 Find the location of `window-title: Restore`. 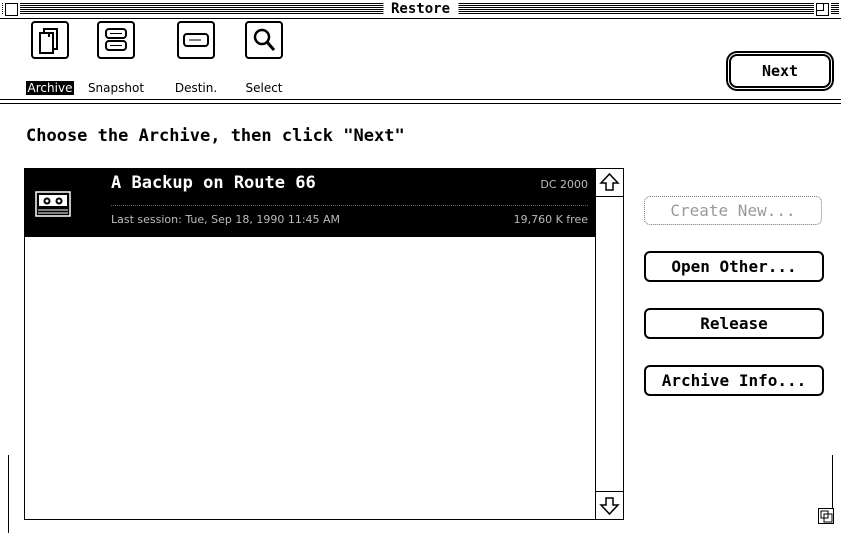

window-title: Restore is located at coordinates (420, 9).